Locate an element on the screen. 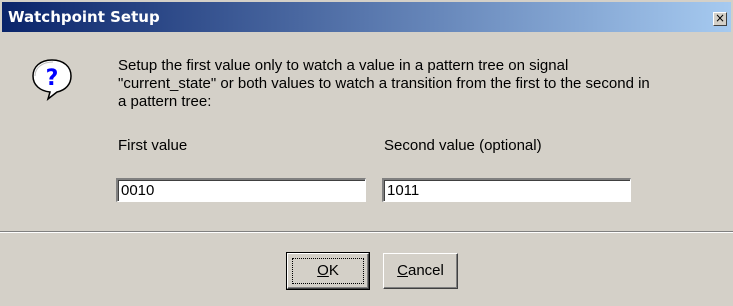 This screenshot has width=733, height=306. cancel-mnemonic: C is located at coordinates (402, 270).